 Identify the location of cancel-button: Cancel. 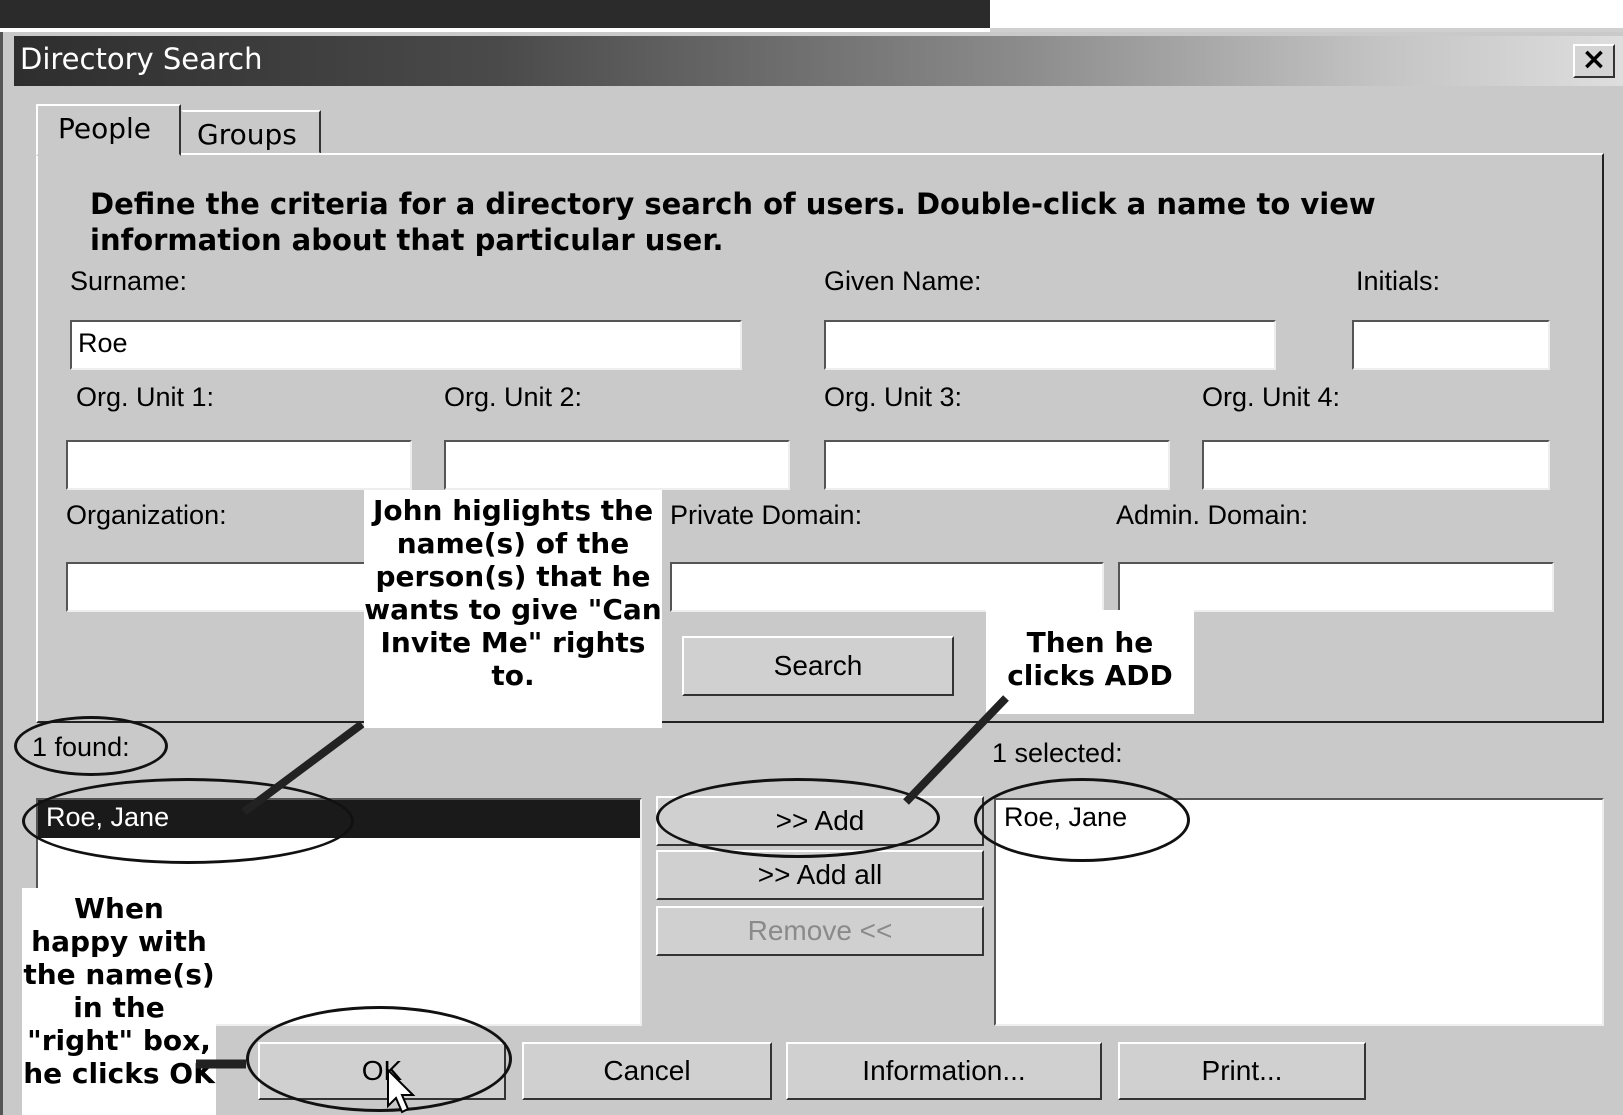
(647, 1071).